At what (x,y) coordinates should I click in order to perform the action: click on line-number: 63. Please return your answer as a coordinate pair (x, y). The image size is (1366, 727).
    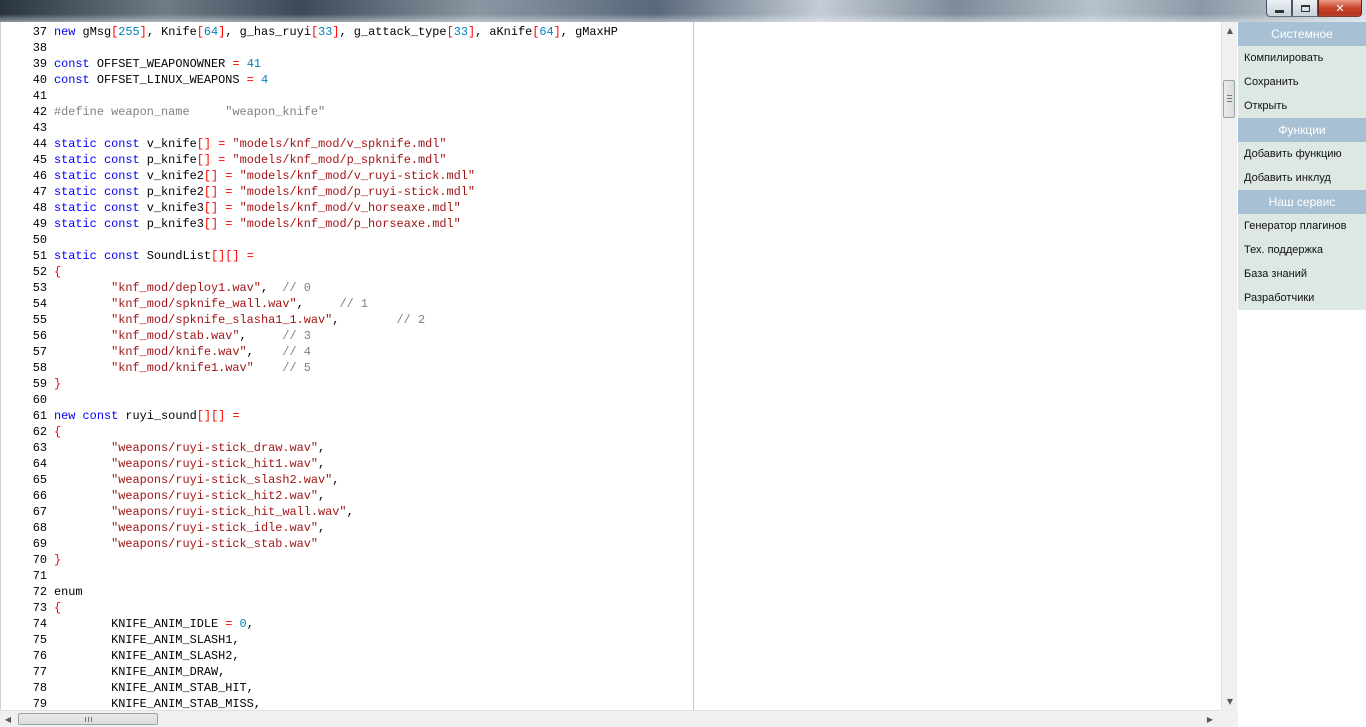
    Looking at the image, I should click on (39, 448).